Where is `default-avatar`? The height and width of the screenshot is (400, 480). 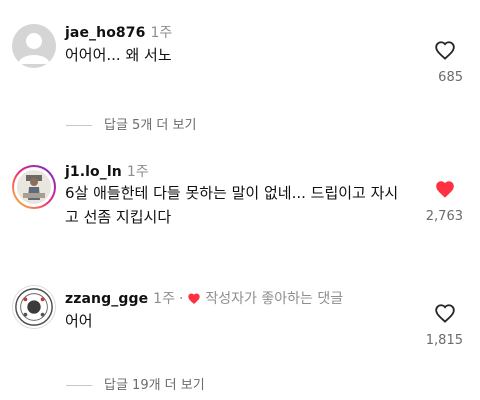
default-avatar is located at coordinates (34, 46).